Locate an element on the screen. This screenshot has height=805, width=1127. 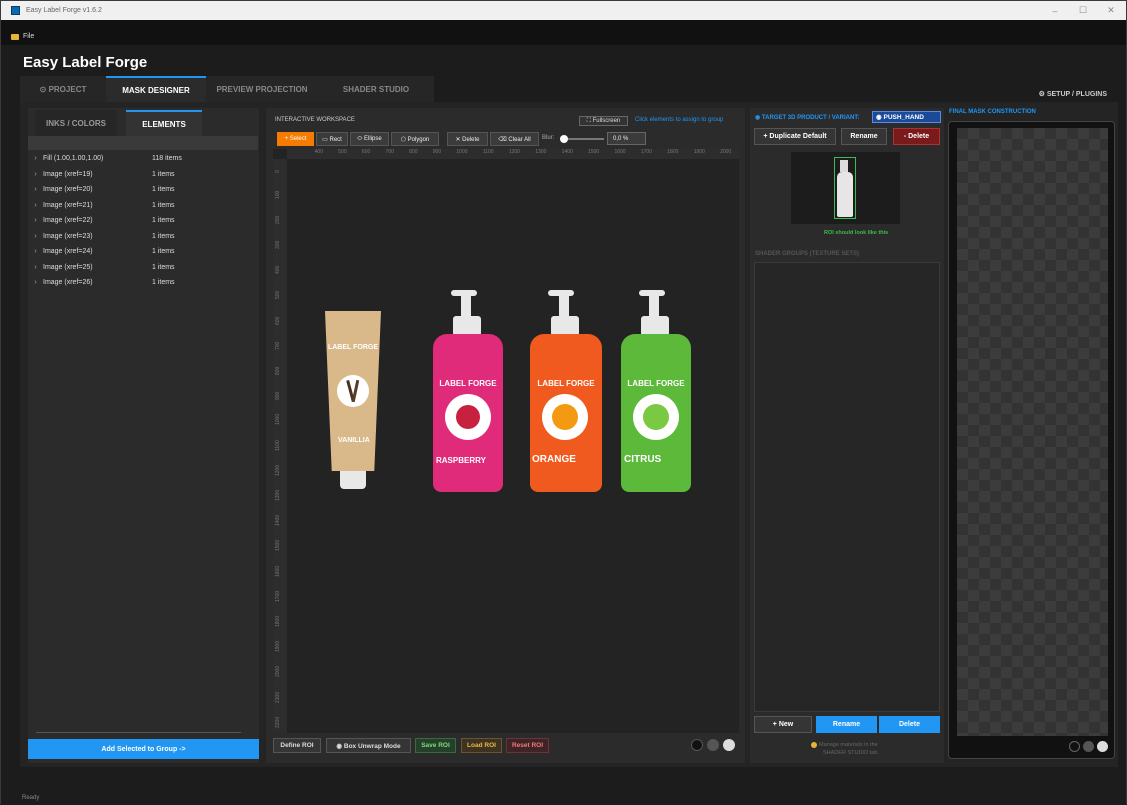
polygon-tool-button: ⬠ Polygon is located at coordinates (415, 139).